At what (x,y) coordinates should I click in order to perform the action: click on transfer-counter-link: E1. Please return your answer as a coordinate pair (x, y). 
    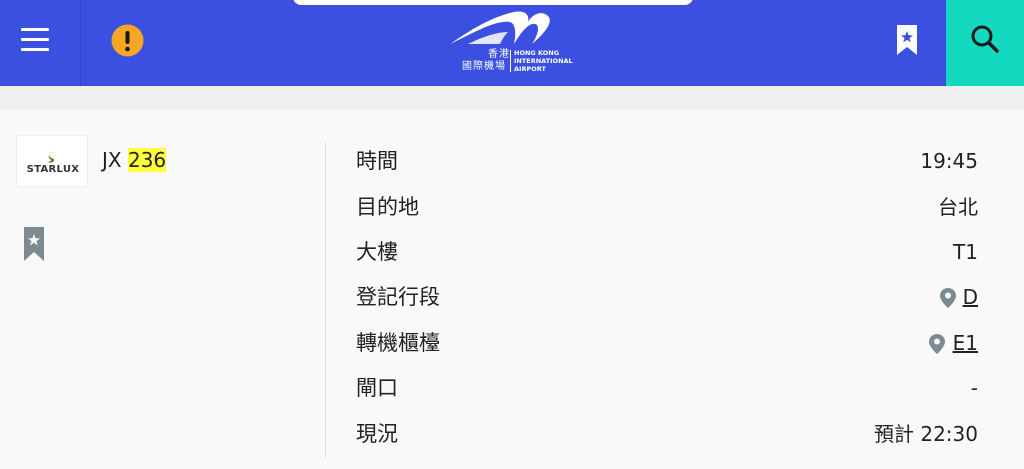
    Looking at the image, I should click on (965, 343).